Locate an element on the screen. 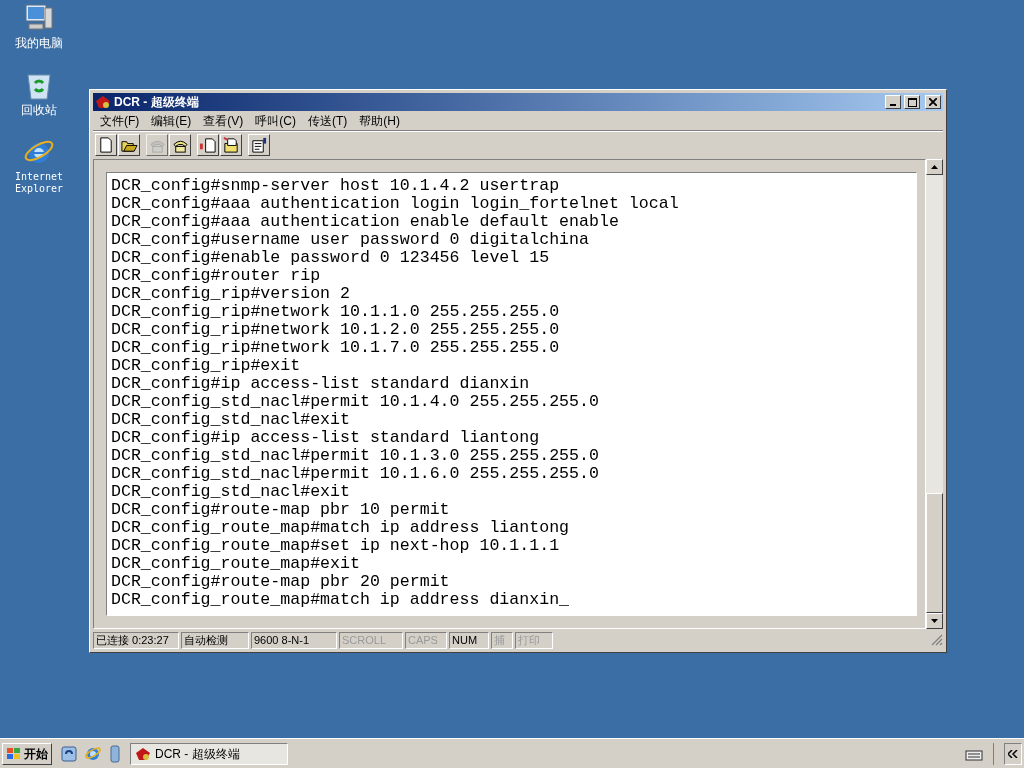 This screenshot has height=768, width=1024. terminal-line: DCR_config#aaa authentication enable default enable is located at coordinates (365, 222).